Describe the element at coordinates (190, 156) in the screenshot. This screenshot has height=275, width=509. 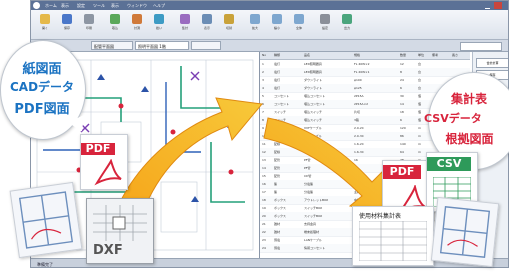
I see `arrow-import-icon` at that location.